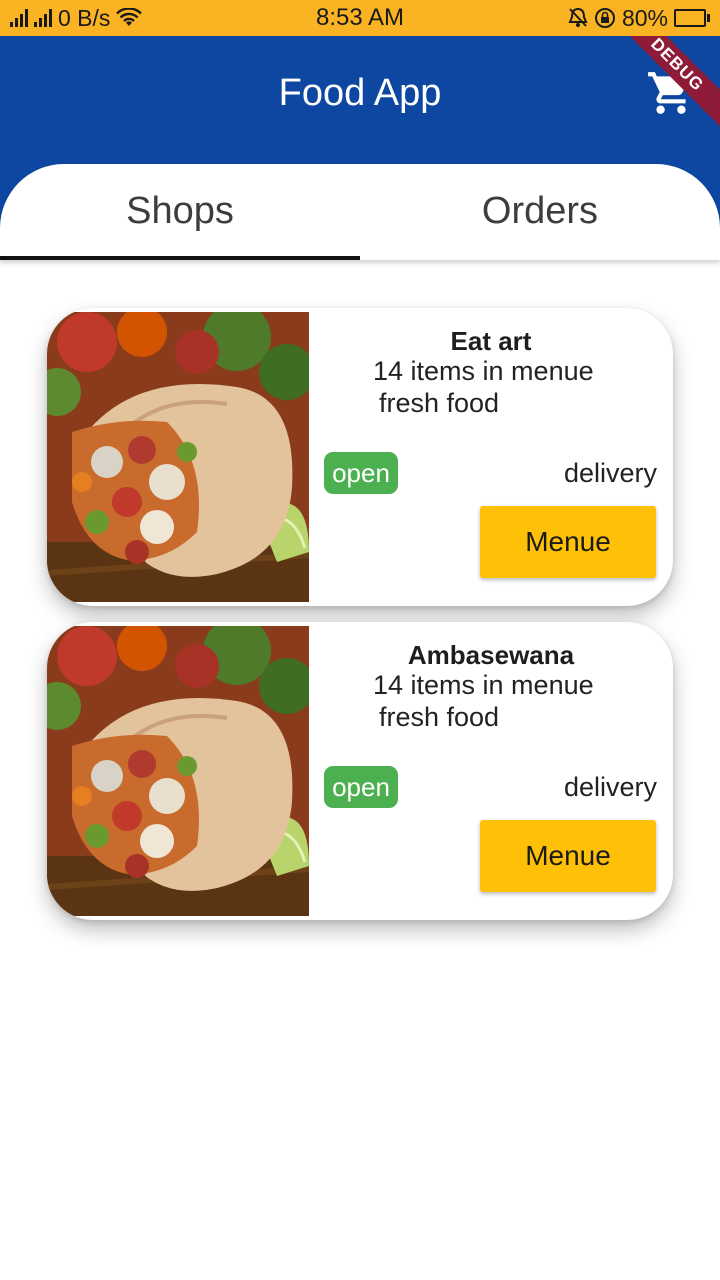  I want to click on rotation-lock-icon, so click(604, 18).